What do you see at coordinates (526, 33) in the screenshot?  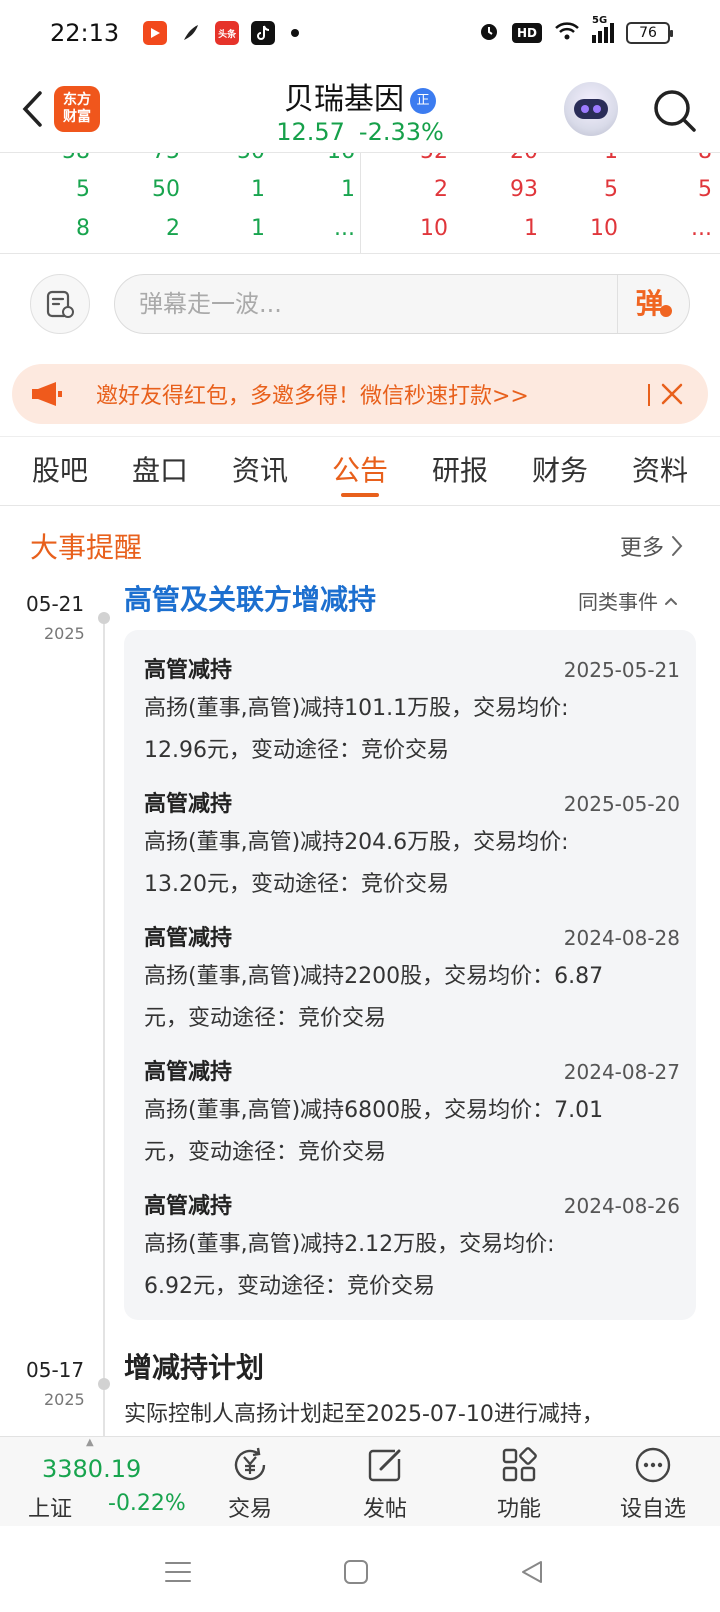 I see `hd-icon: HD` at bounding box center [526, 33].